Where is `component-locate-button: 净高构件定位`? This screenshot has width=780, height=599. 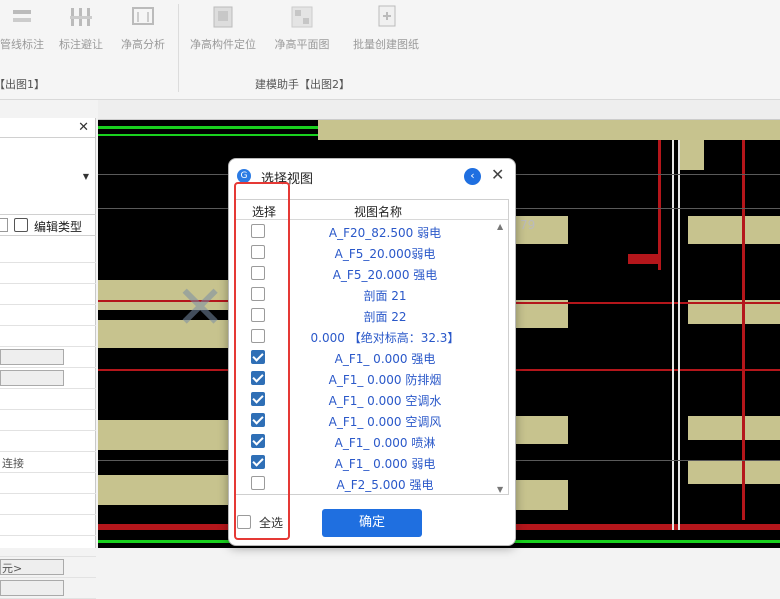
component-locate-button: 净高构件定位 is located at coordinates (223, 28).